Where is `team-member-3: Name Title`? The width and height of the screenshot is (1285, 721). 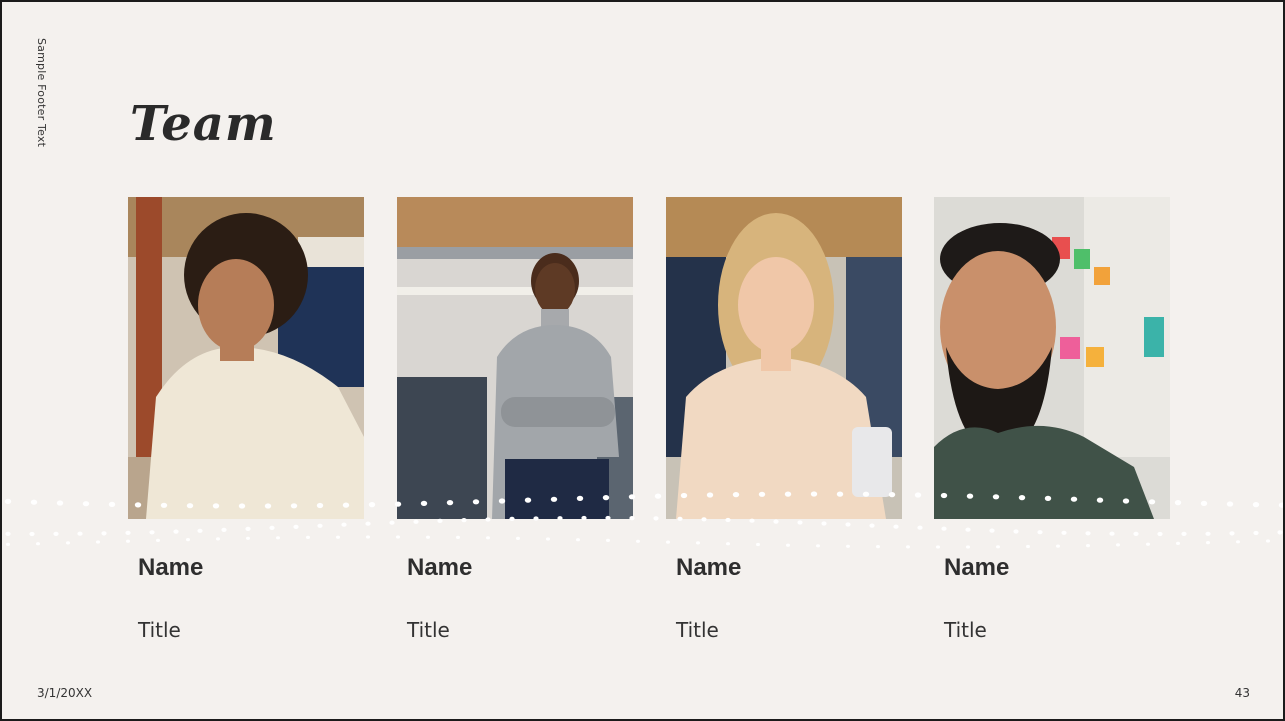 team-member-3: Name Title is located at coordinates (784, 419).